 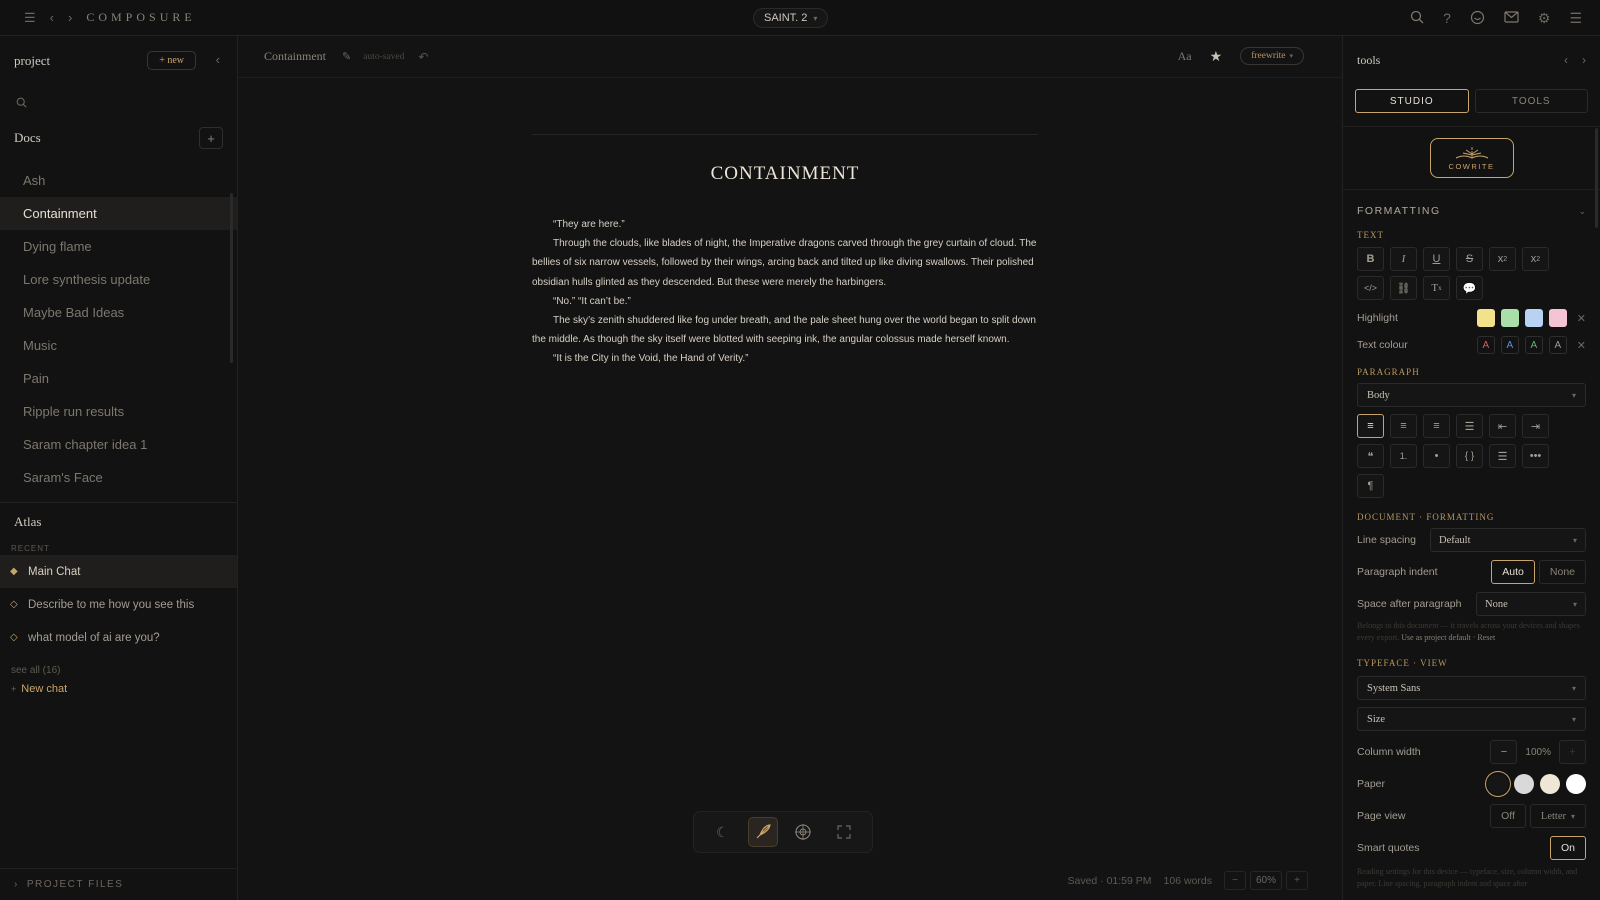 What do you see at coordinates (118, 246) in the screenshot?
I see `doc-list-item: Dying flame` at bounding box center [118, 246].